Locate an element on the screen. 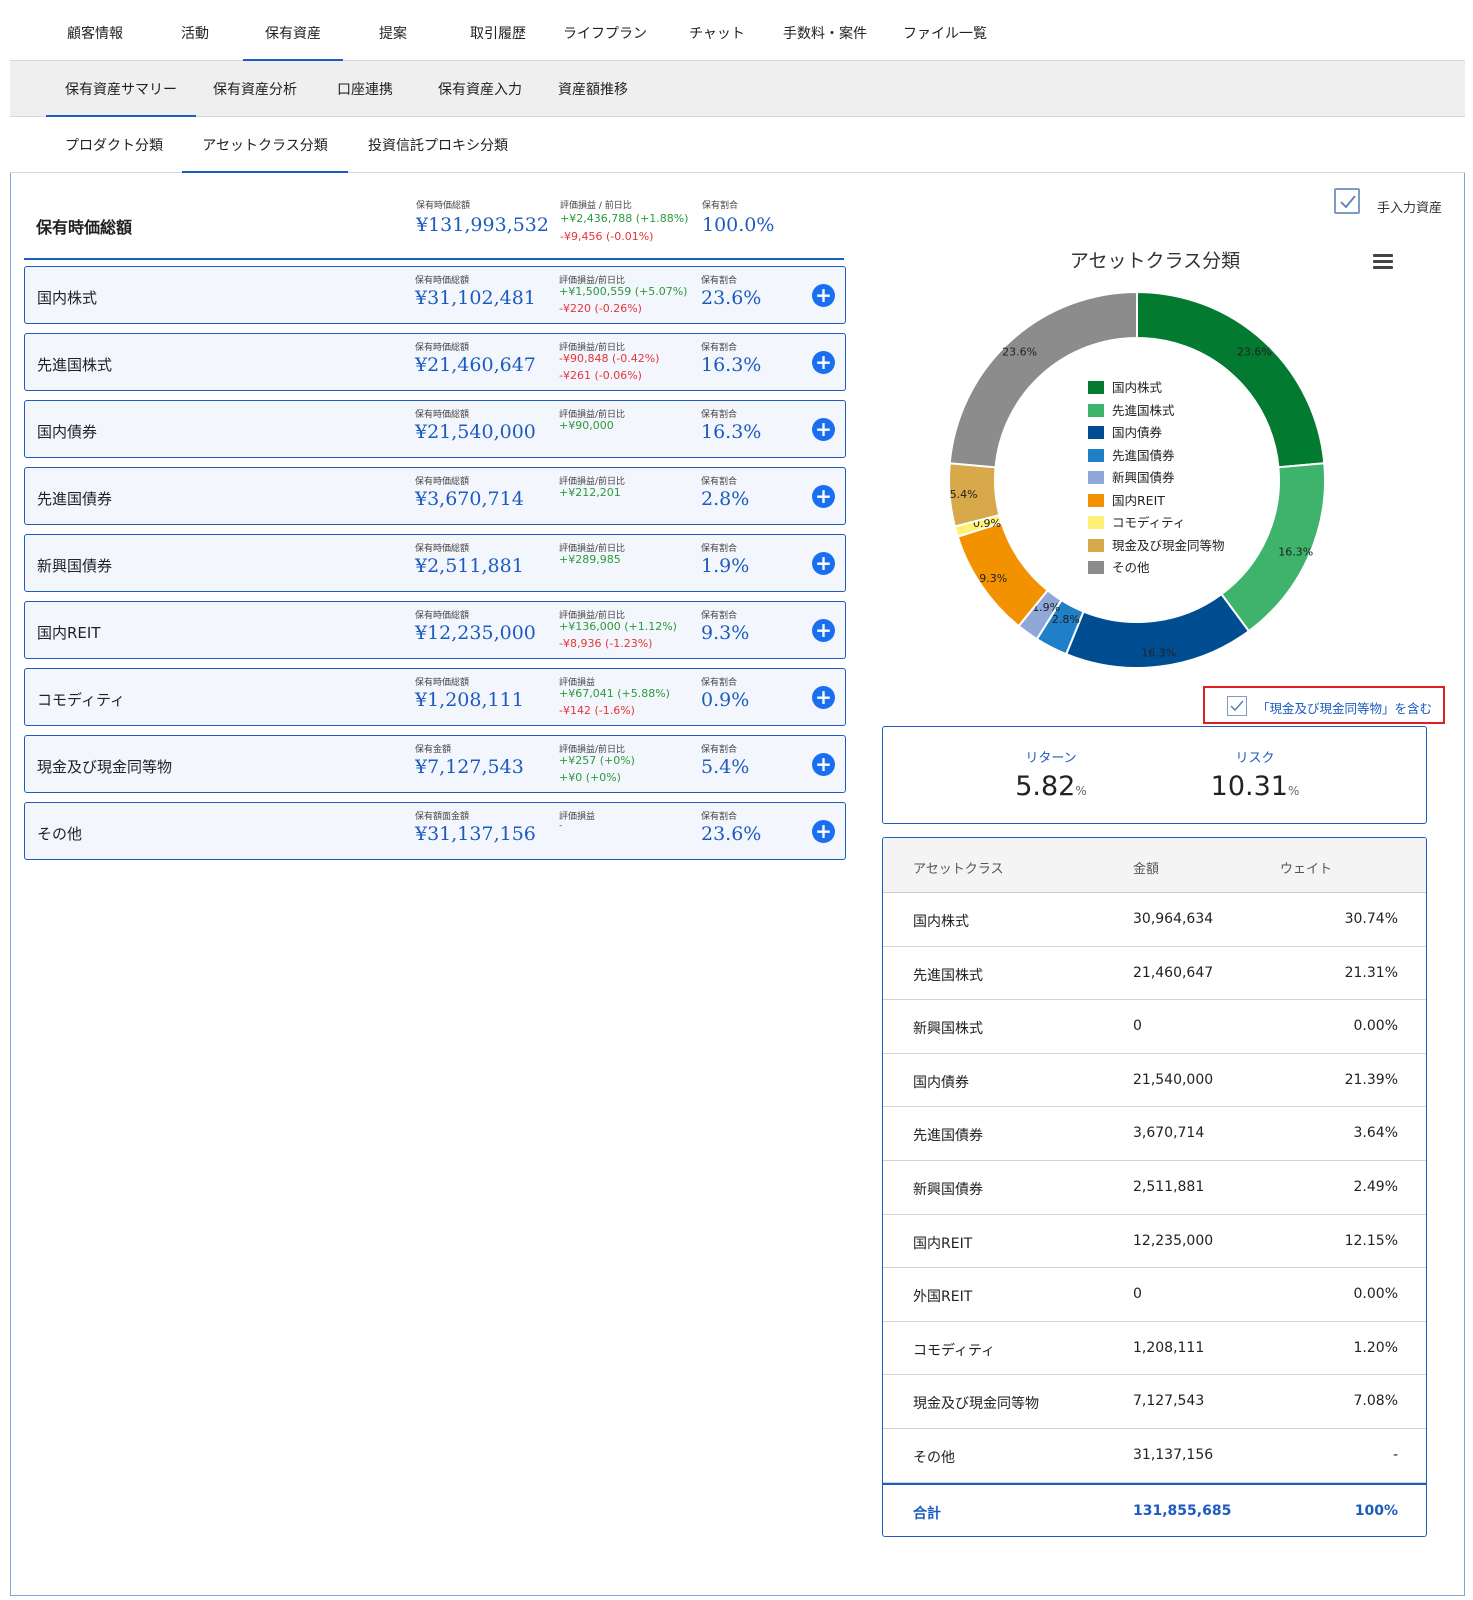 Image resolution: width=1473 pixels, height=1600 pixels. legend-item: 先進国株式 is located at coordinates (1156, 414).